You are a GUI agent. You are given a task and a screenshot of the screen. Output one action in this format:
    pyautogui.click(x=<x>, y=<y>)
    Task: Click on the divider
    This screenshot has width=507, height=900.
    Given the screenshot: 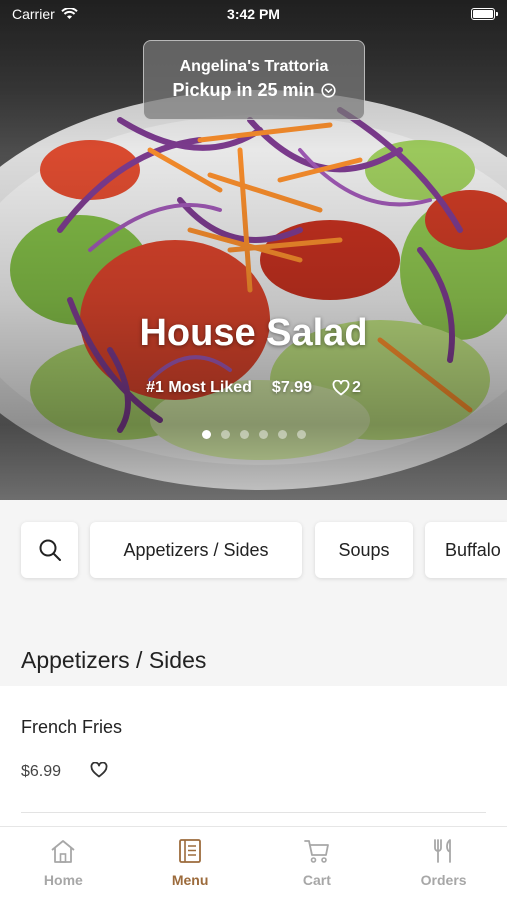 What is the action you would take?
    pyautogui.click(x=253, y=812)
    